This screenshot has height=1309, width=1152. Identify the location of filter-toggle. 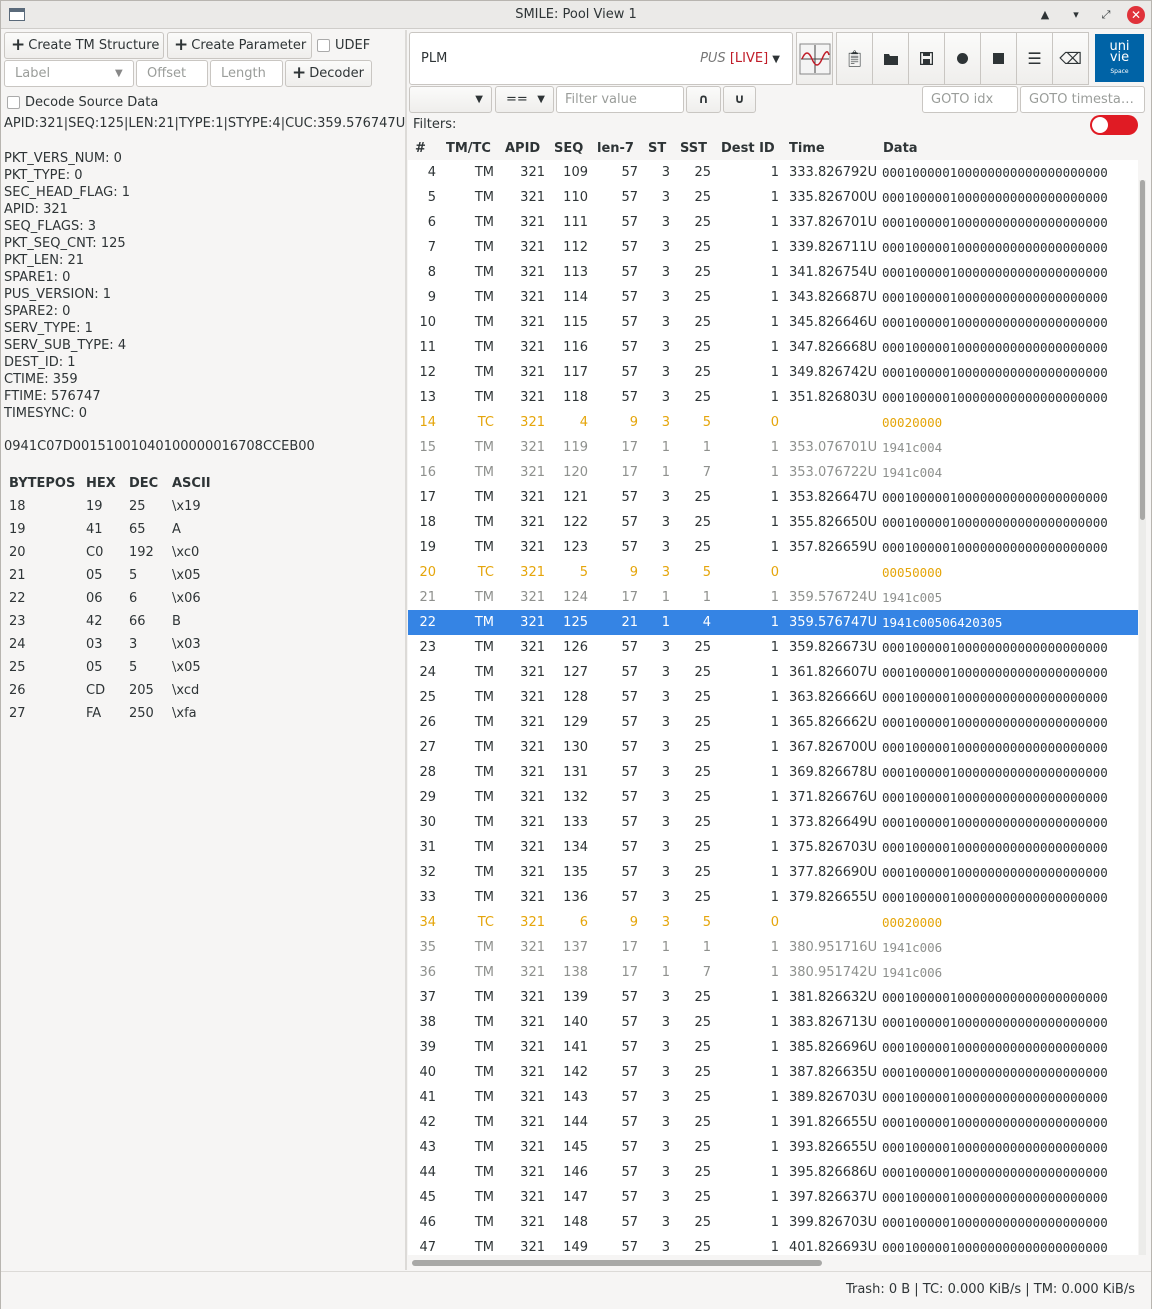
(1114, 125).